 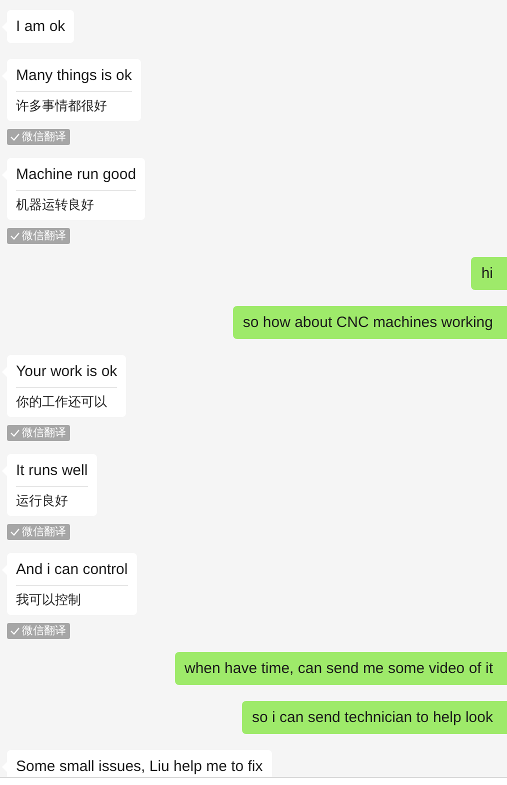 What do you see at coordinates (41, 27) in the screenshot?
I see `message-text: I am ok` at bounding box center [41, 27].